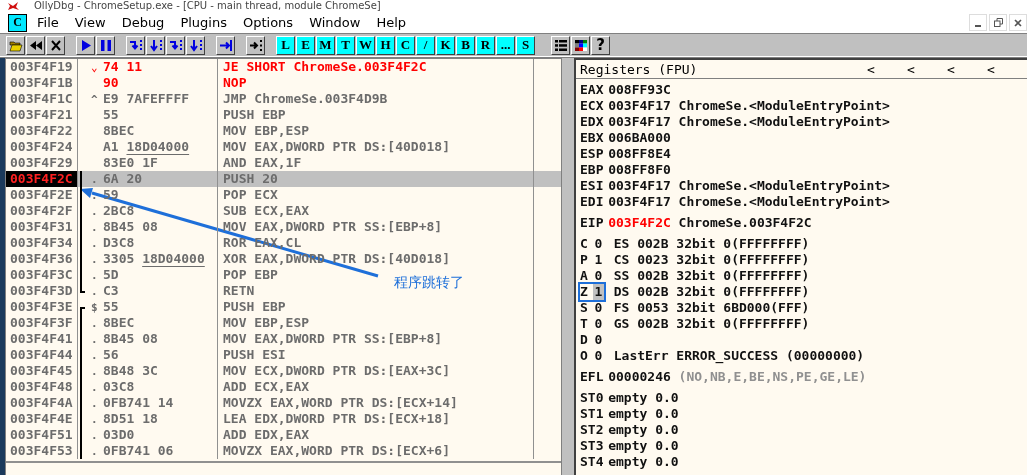  I want to click on address-cell: 003F4F34, so click(42, 243).